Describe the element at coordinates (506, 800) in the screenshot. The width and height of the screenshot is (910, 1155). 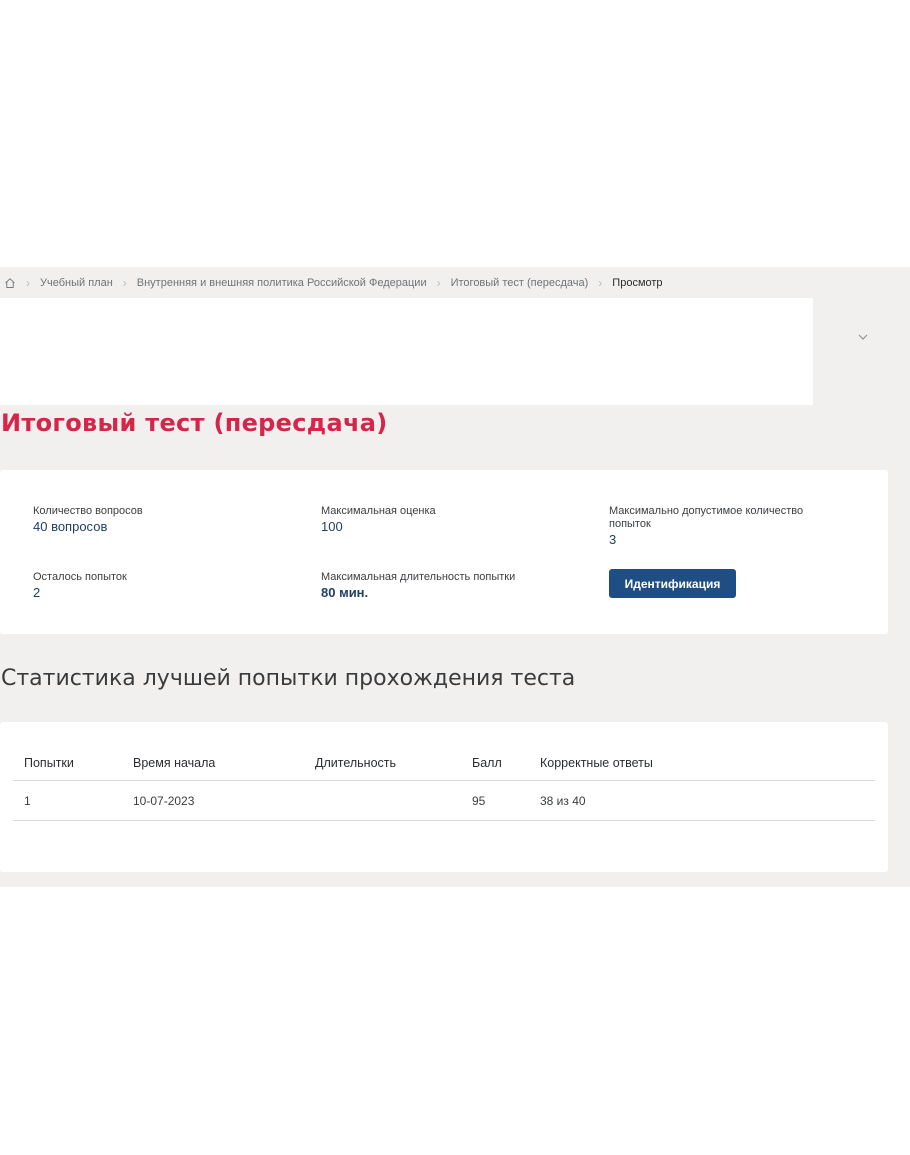
I see `cell-score: 95` at that location.